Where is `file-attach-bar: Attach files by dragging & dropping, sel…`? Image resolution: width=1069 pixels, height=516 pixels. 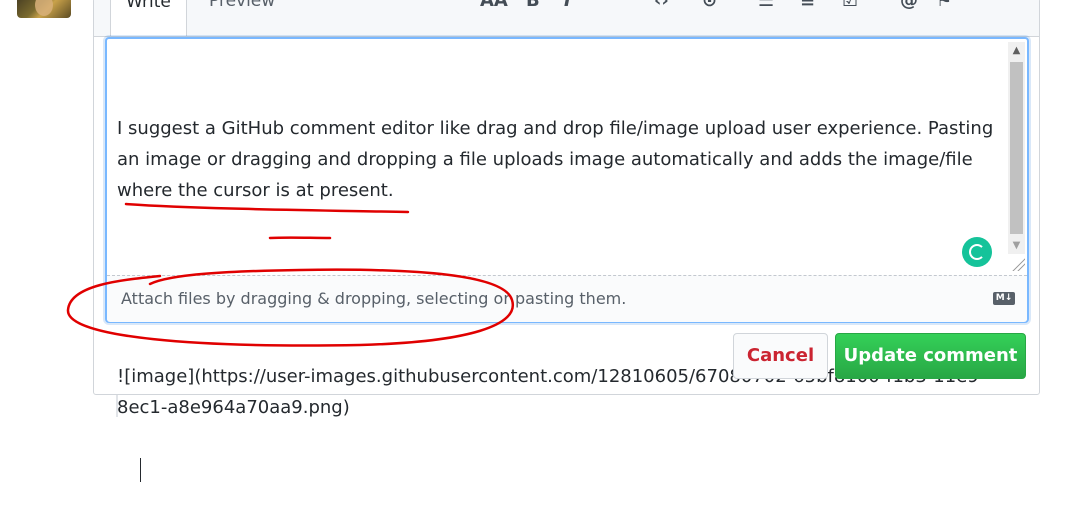
file-attach-bar: Attach files by dragging & dropping, sel… is located at coordinates (567, 298).